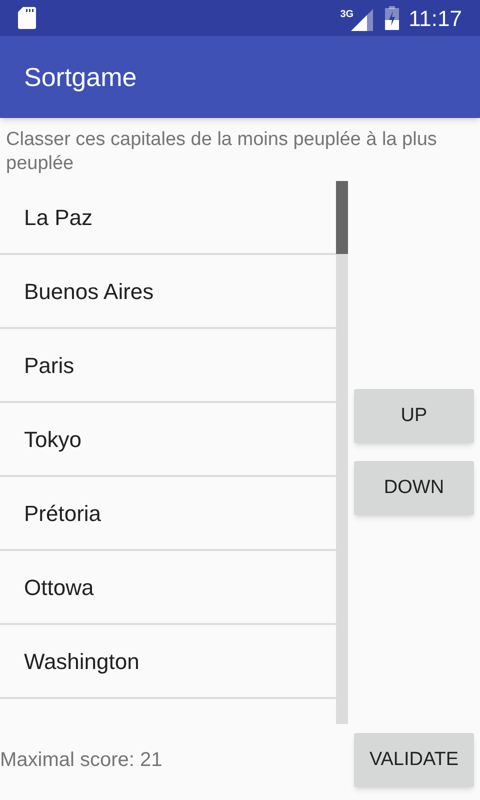  What do you see at coordinates (435, 18) in the screenshot?
I see `clock: 11:17` at bounding box center [435, 18].